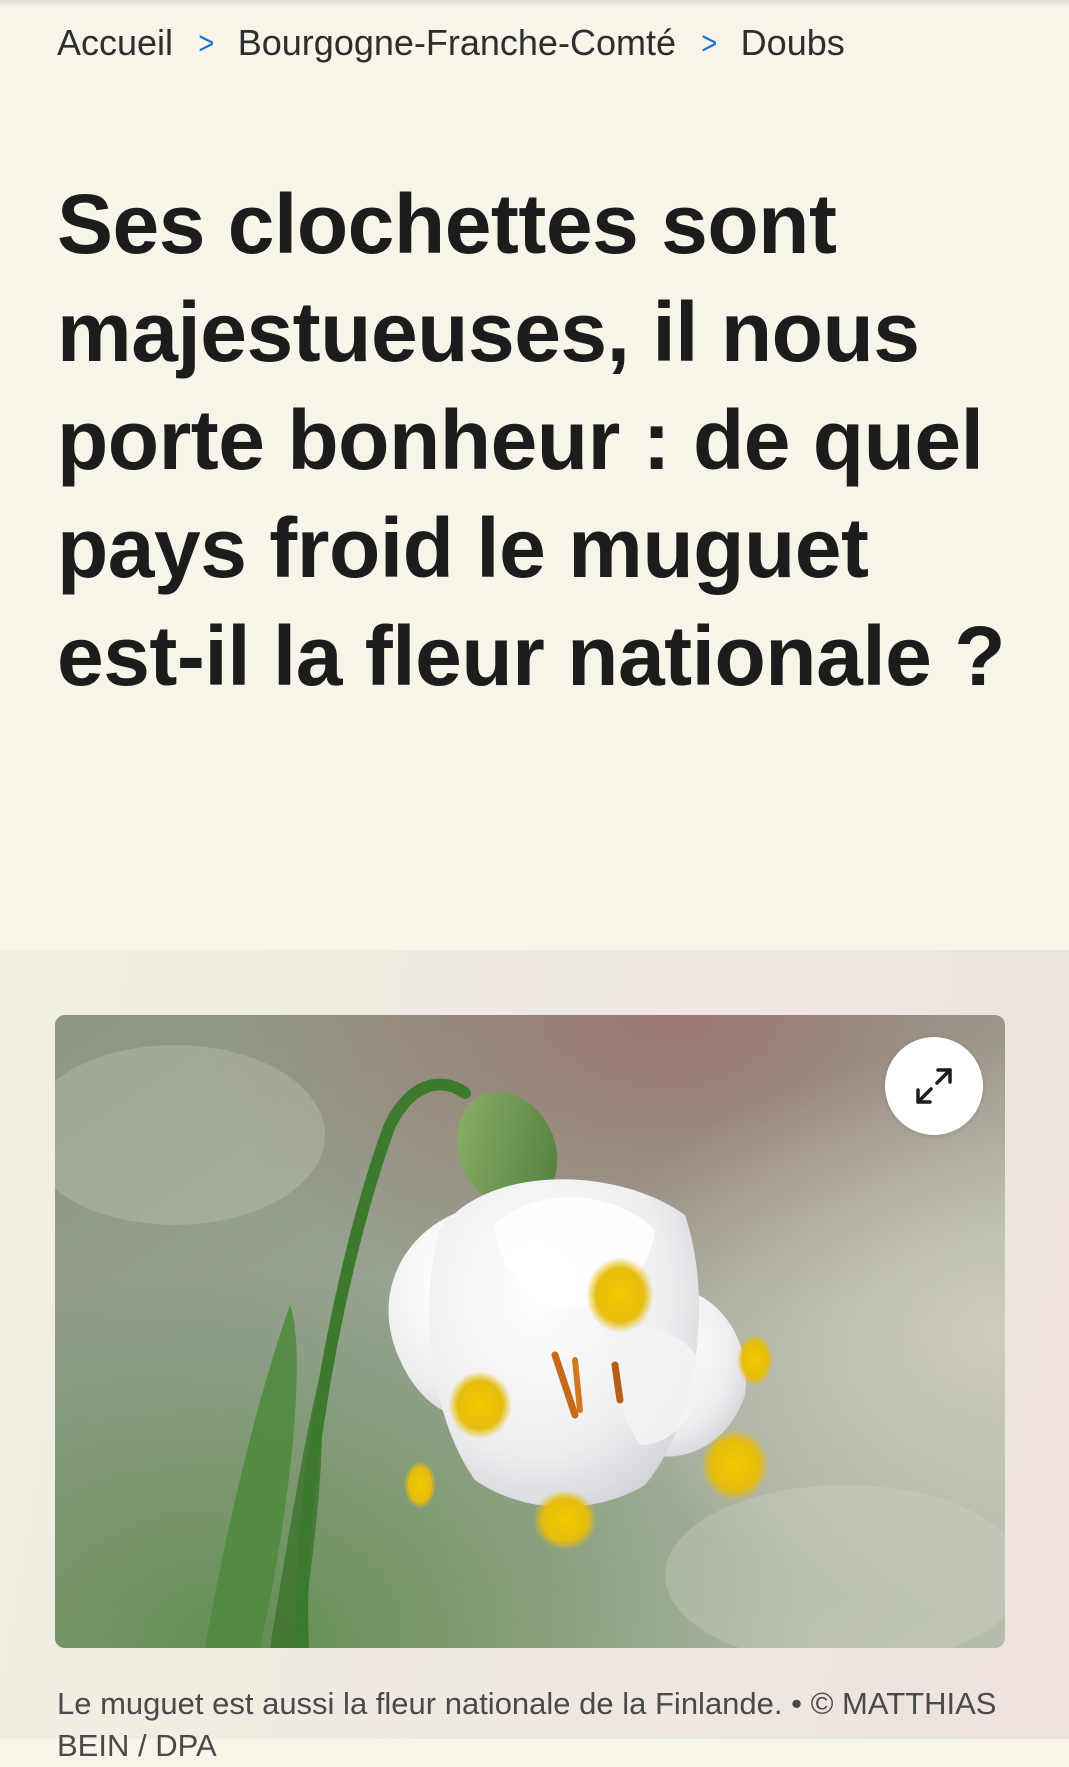  I want to click on expand-icon, so click(934, 1086).